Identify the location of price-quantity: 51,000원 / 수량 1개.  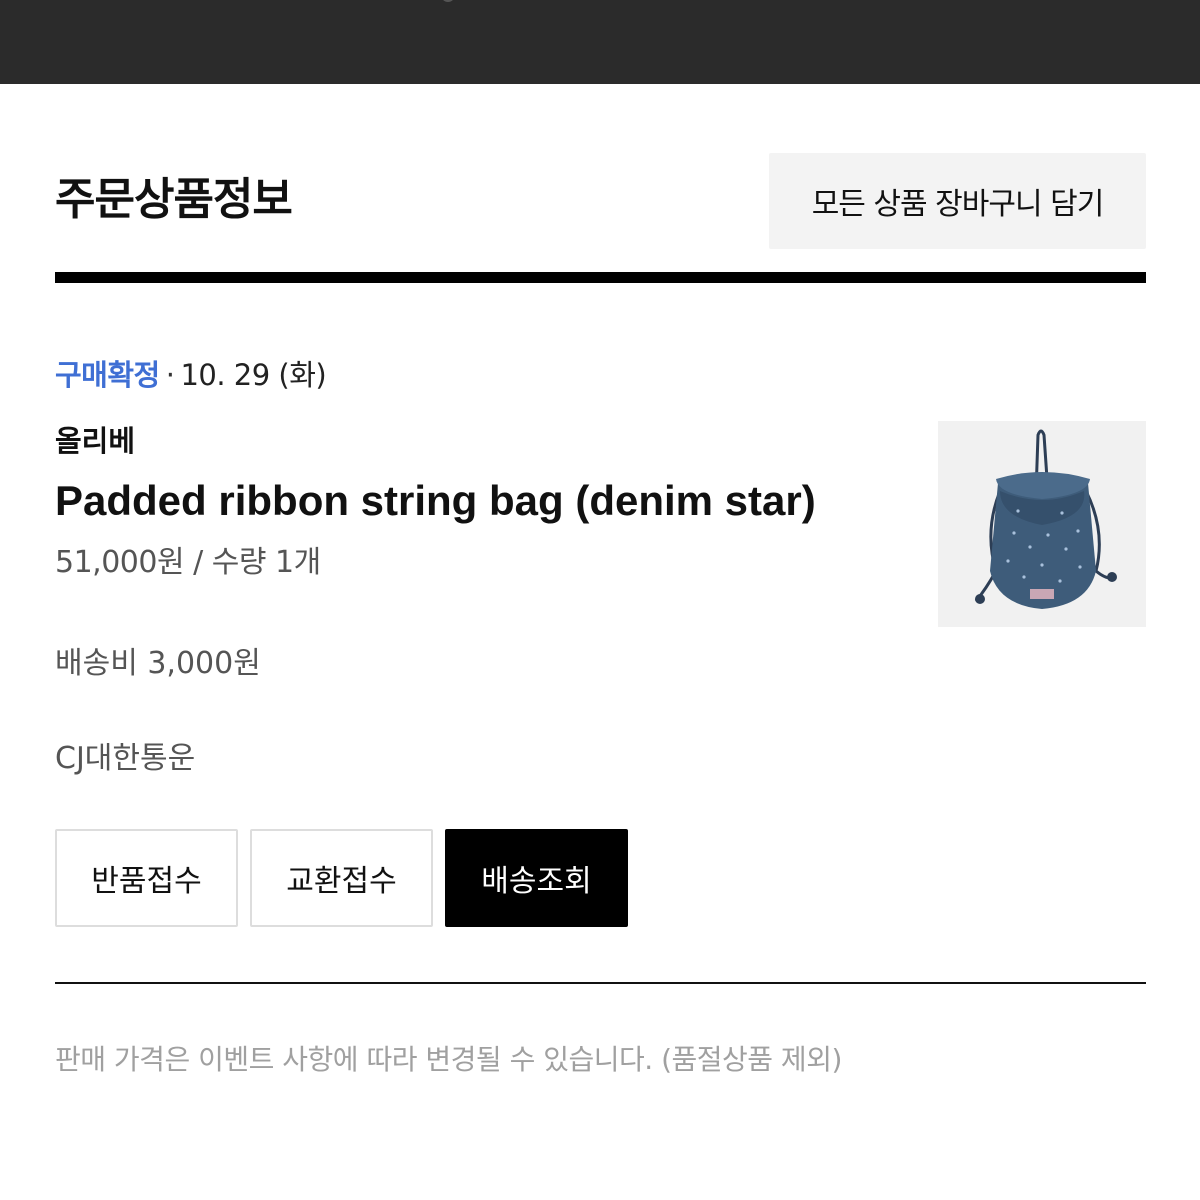
(188, 562).